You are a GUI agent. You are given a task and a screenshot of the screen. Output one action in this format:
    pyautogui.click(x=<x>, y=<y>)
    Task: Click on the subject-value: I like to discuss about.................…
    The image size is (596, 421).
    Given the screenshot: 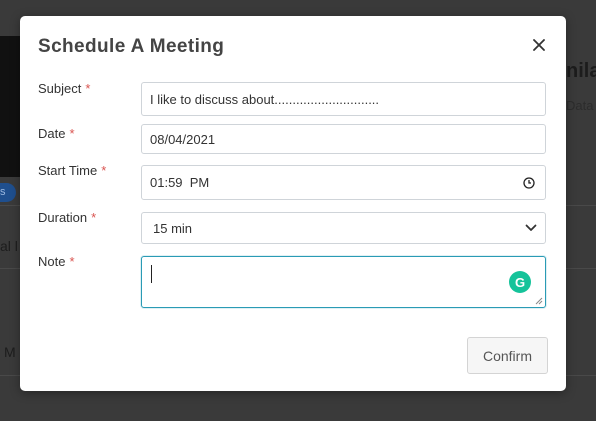 What is the action you would take?
    pyautogui.click(x=265, y=99)
    